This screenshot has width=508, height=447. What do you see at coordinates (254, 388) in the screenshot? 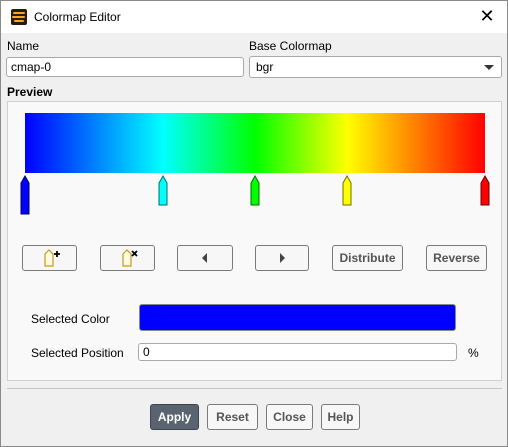
I see `footer-divider` at bounding box center [254, 388].